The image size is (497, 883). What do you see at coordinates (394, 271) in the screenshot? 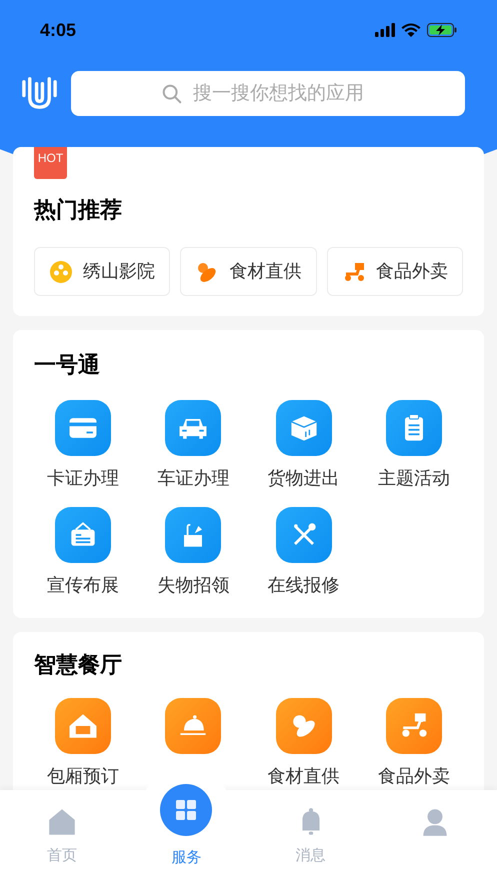
I see `hot-app-chip: 食品外卖` at bounding box center [394, 271].